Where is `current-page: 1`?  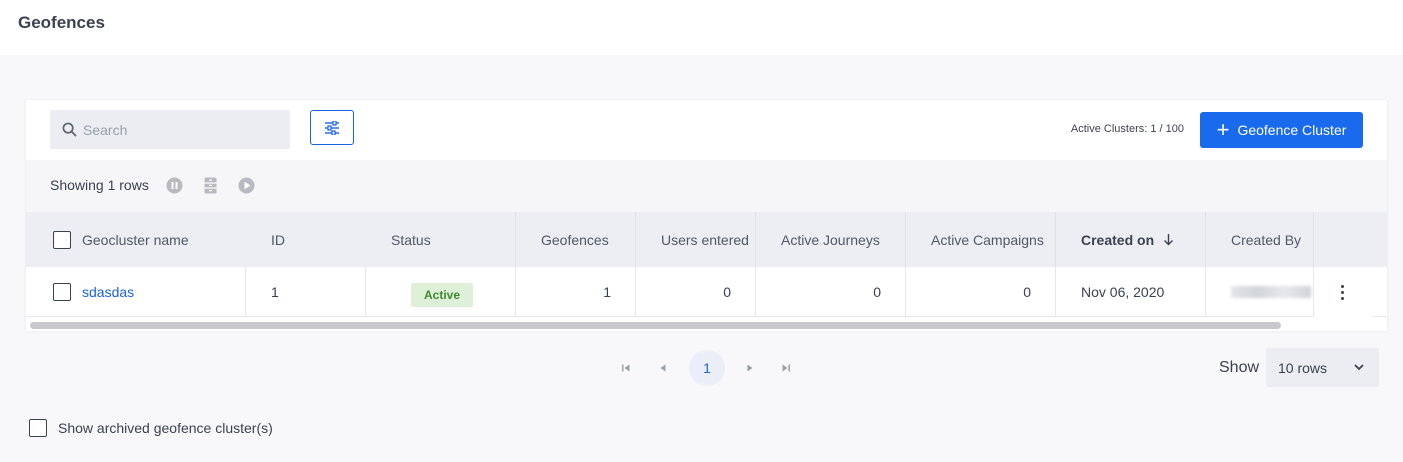 current-page: 1 is located at coordinates (707, 368).